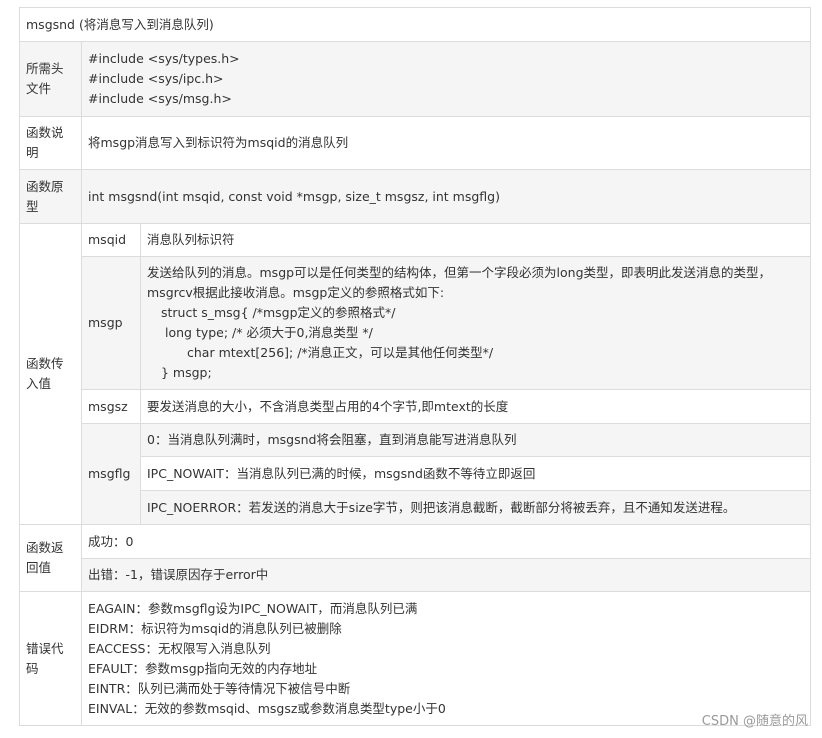 This screenshot has width=822, height=738. What do you see at coordinates (475, 240) in the screenshot?
I see `param-desc-msqid: 消息队列标识符` at bounding box center [475, 240].